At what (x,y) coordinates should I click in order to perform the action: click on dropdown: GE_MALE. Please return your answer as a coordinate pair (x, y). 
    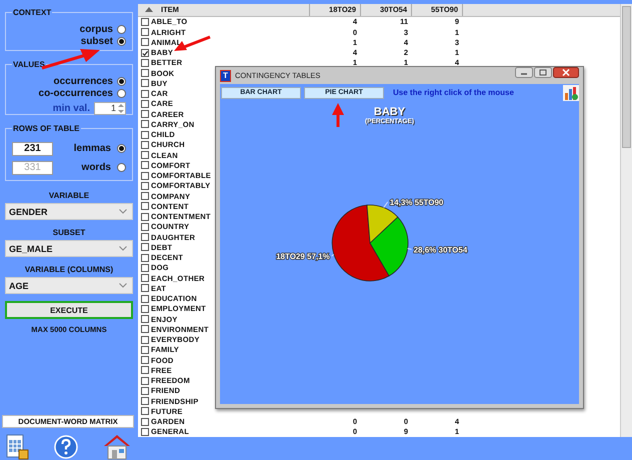
    Looking at the image, I should click on (69, 248).